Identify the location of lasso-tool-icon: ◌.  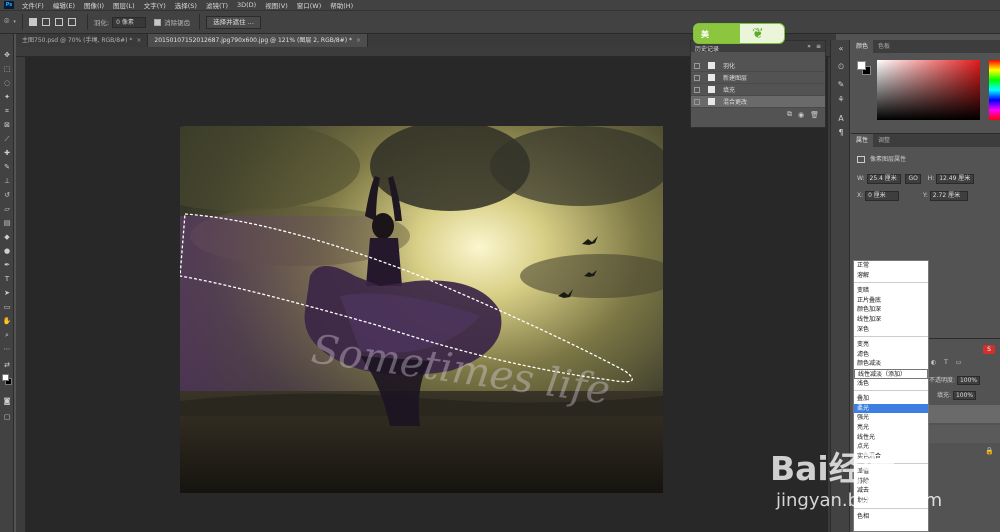
(7, 83).